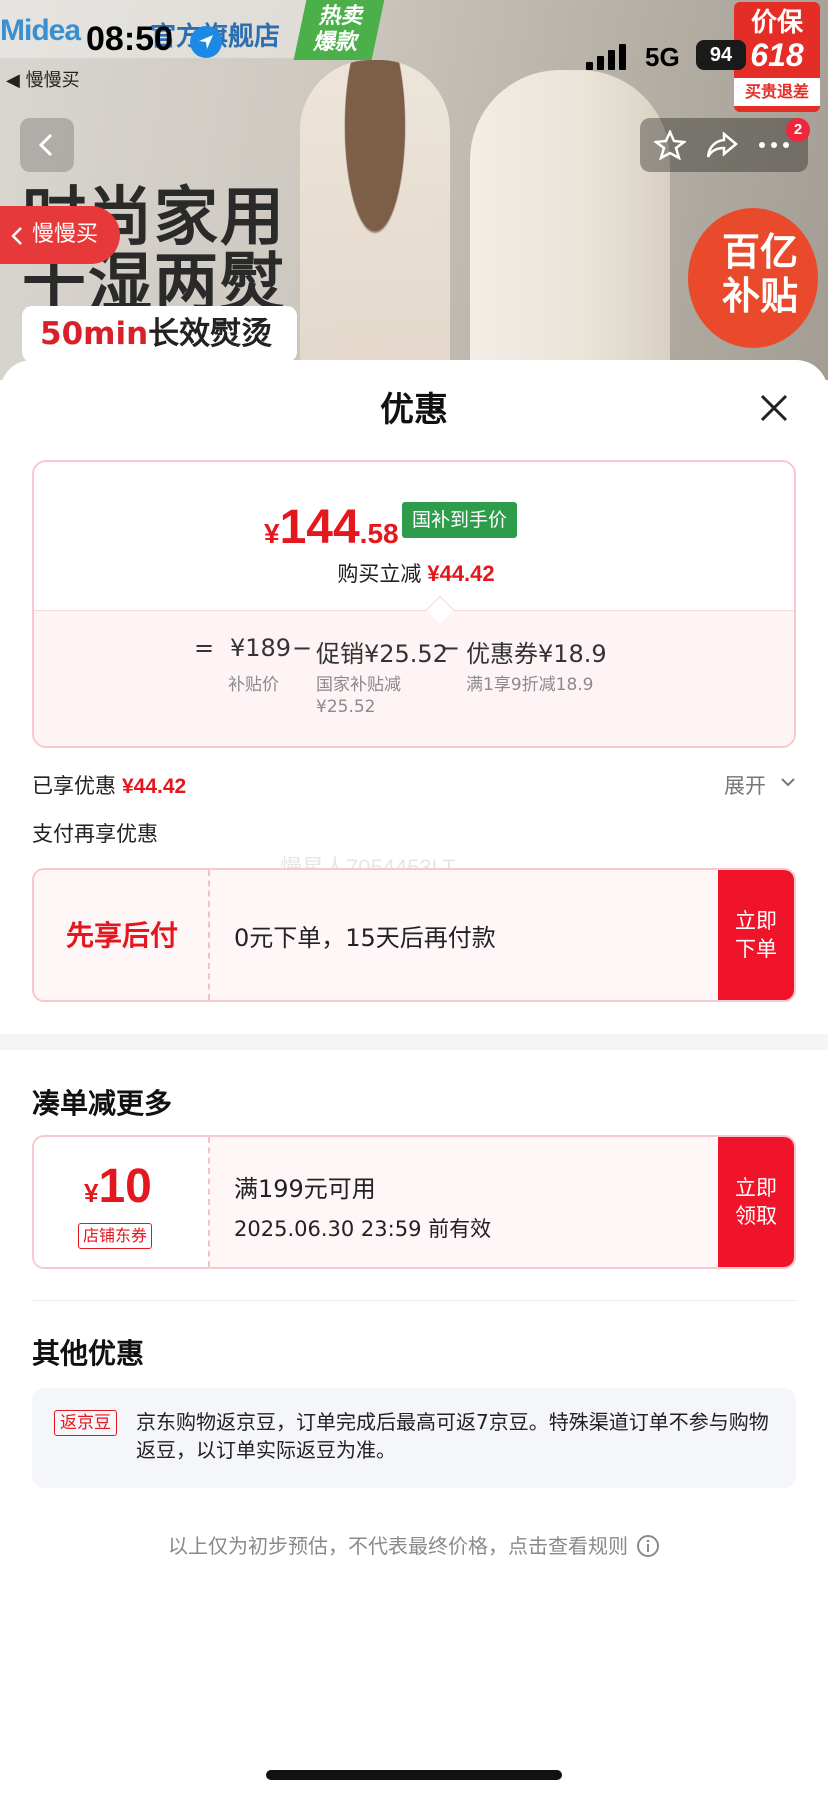 The width and height of the screenshot is (828, 1795). I want to click on price-protect-badge: 价保 618 买贵退差, so click(777, 57).